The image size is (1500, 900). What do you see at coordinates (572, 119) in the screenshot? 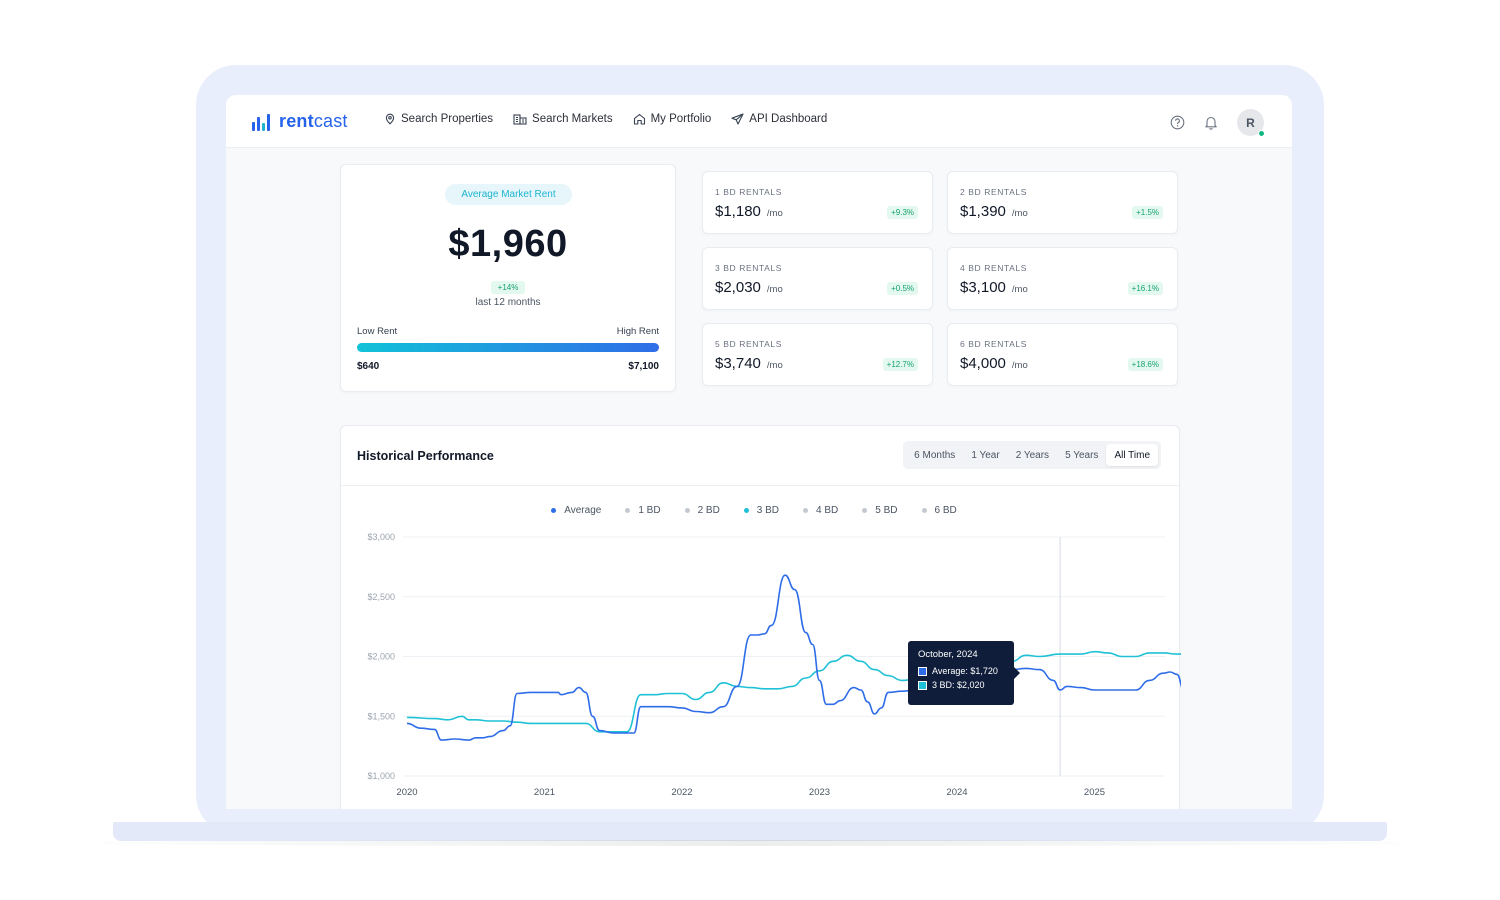
I see `nav-label: Search Markets` at bounding box center [572, 119].